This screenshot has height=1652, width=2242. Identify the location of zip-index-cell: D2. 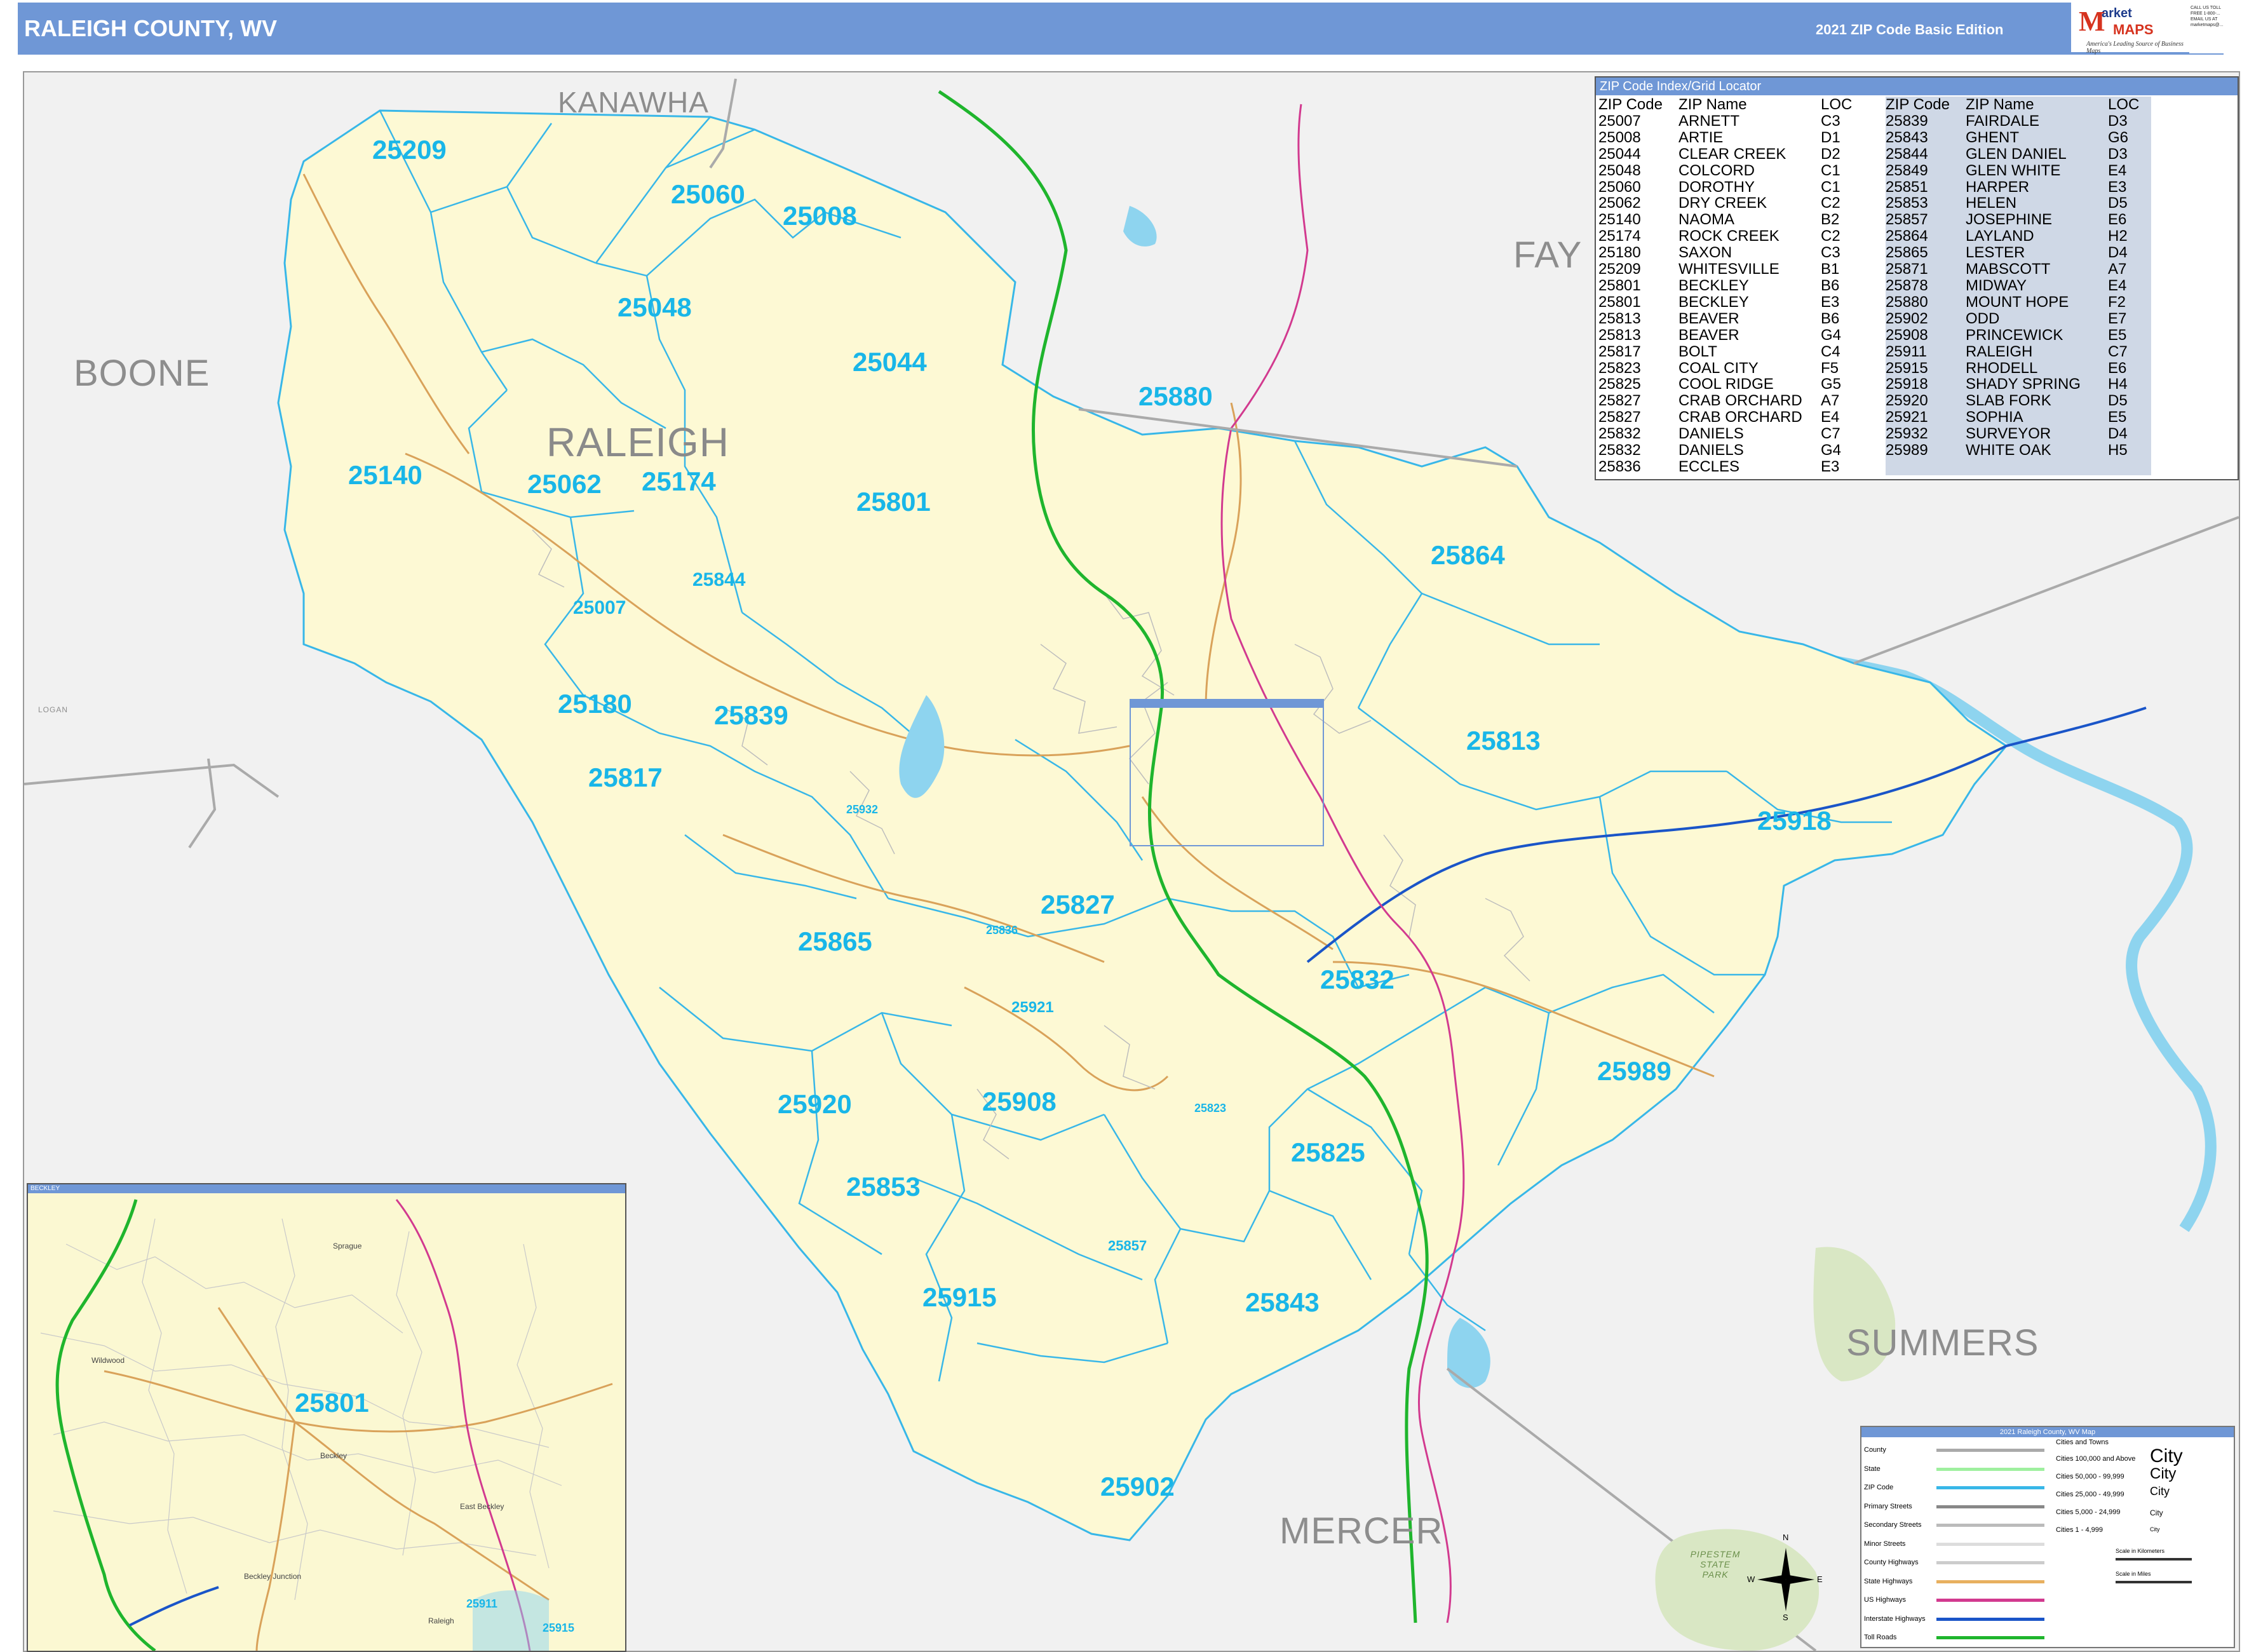
(1830, 154).